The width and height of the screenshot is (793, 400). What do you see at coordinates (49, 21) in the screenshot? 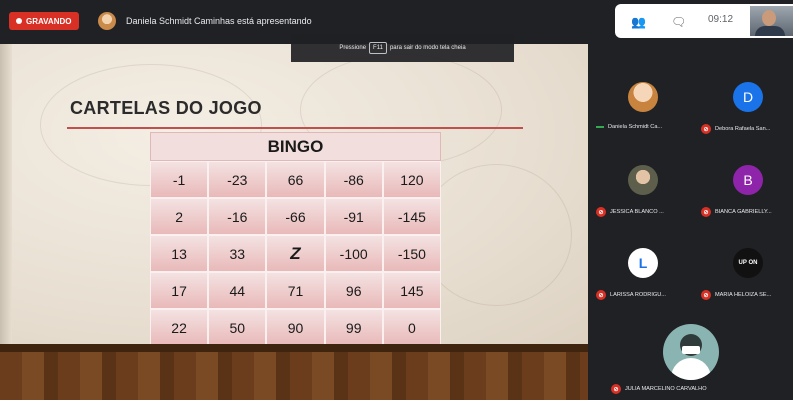
I see `recording-label: GRAVANDO` at bounding box center [49, 21].